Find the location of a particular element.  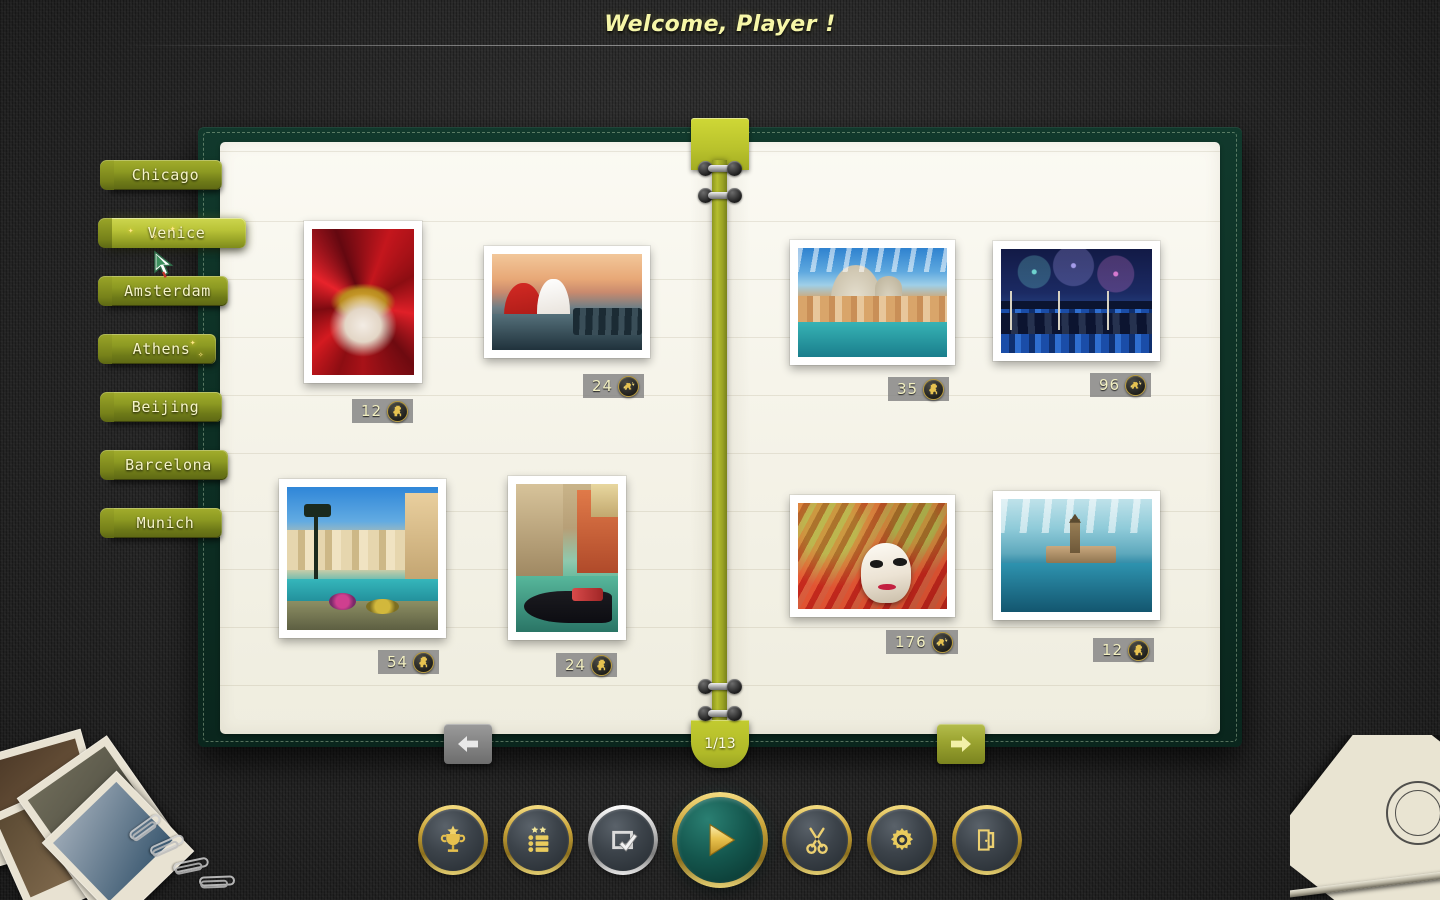

exit-button is located at coordinates (987, 840).